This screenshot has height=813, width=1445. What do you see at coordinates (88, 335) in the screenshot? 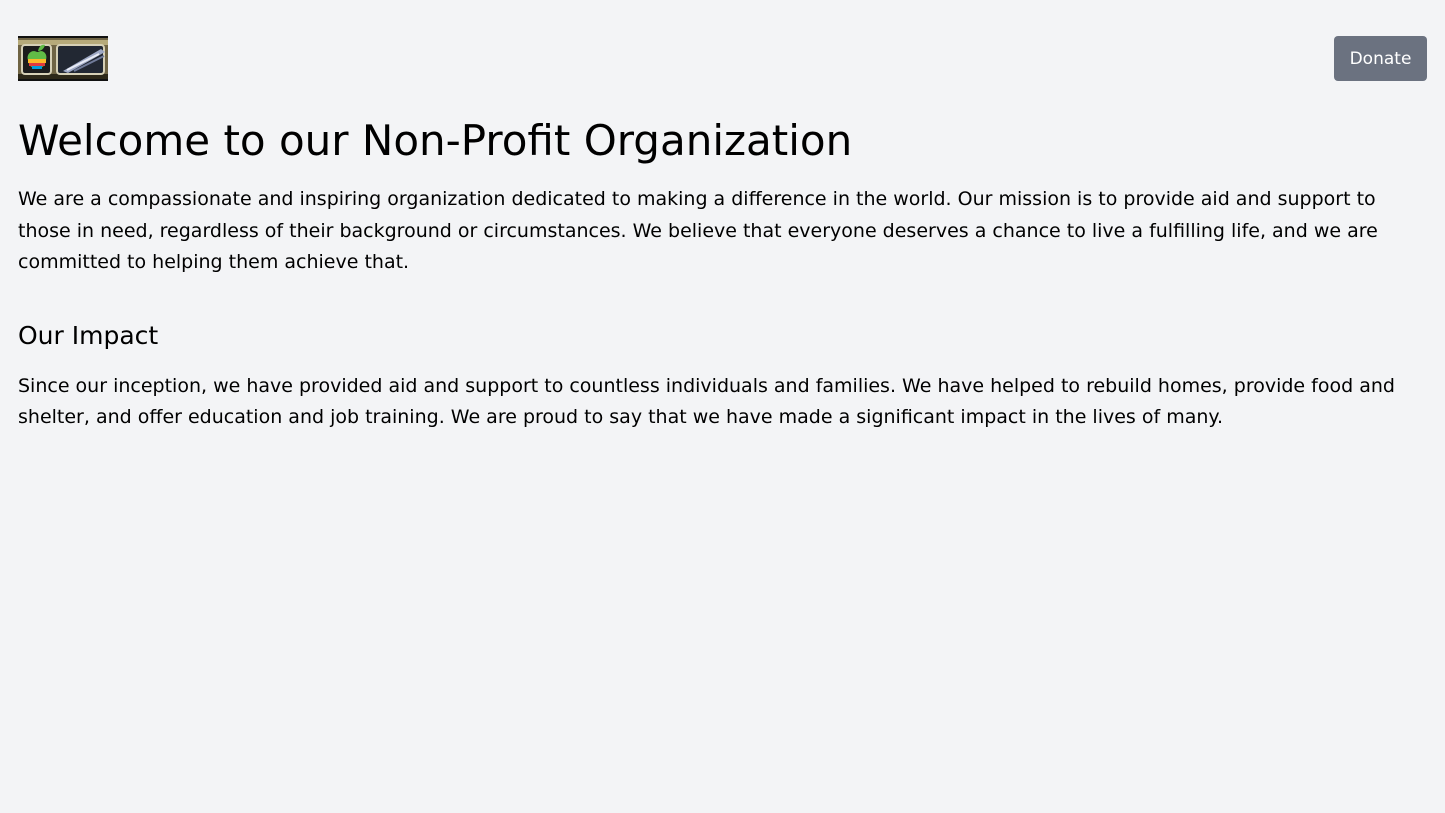
I see `impact-heading: Our Impact` at bounding box center [88, 335].